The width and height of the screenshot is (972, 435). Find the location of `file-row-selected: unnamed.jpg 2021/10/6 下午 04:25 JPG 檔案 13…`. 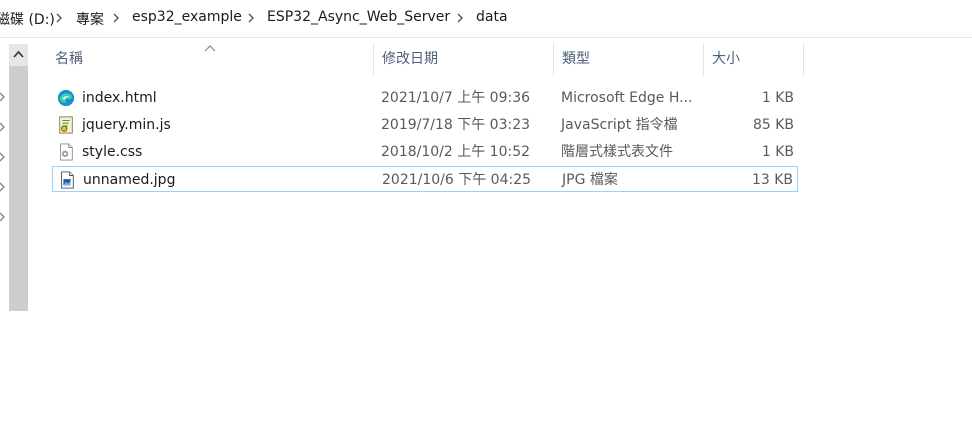

file-row-selected: unnamed.jpg 2021/10/6 下午 04:25 JPG 檔案 13… is located at coordinates (425, 179).